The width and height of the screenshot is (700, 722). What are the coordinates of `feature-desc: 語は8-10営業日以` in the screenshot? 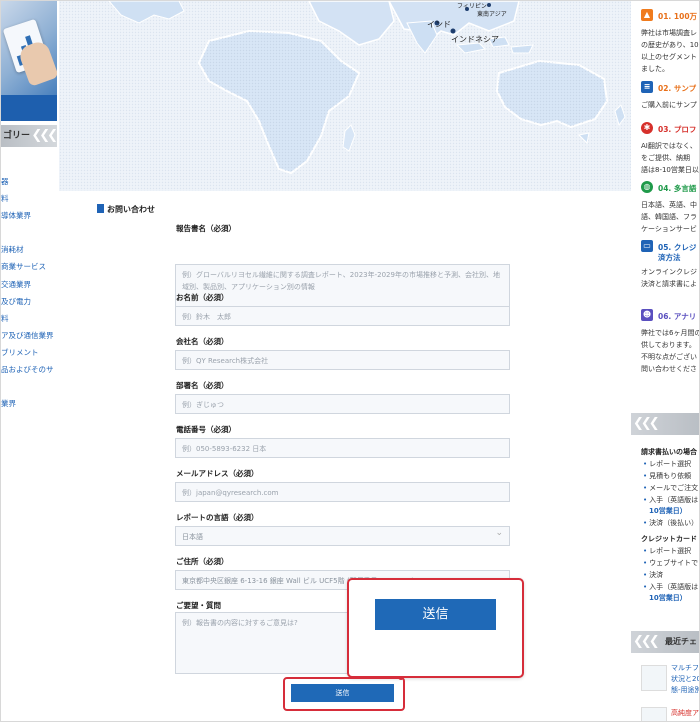 It's located at (670, 170).